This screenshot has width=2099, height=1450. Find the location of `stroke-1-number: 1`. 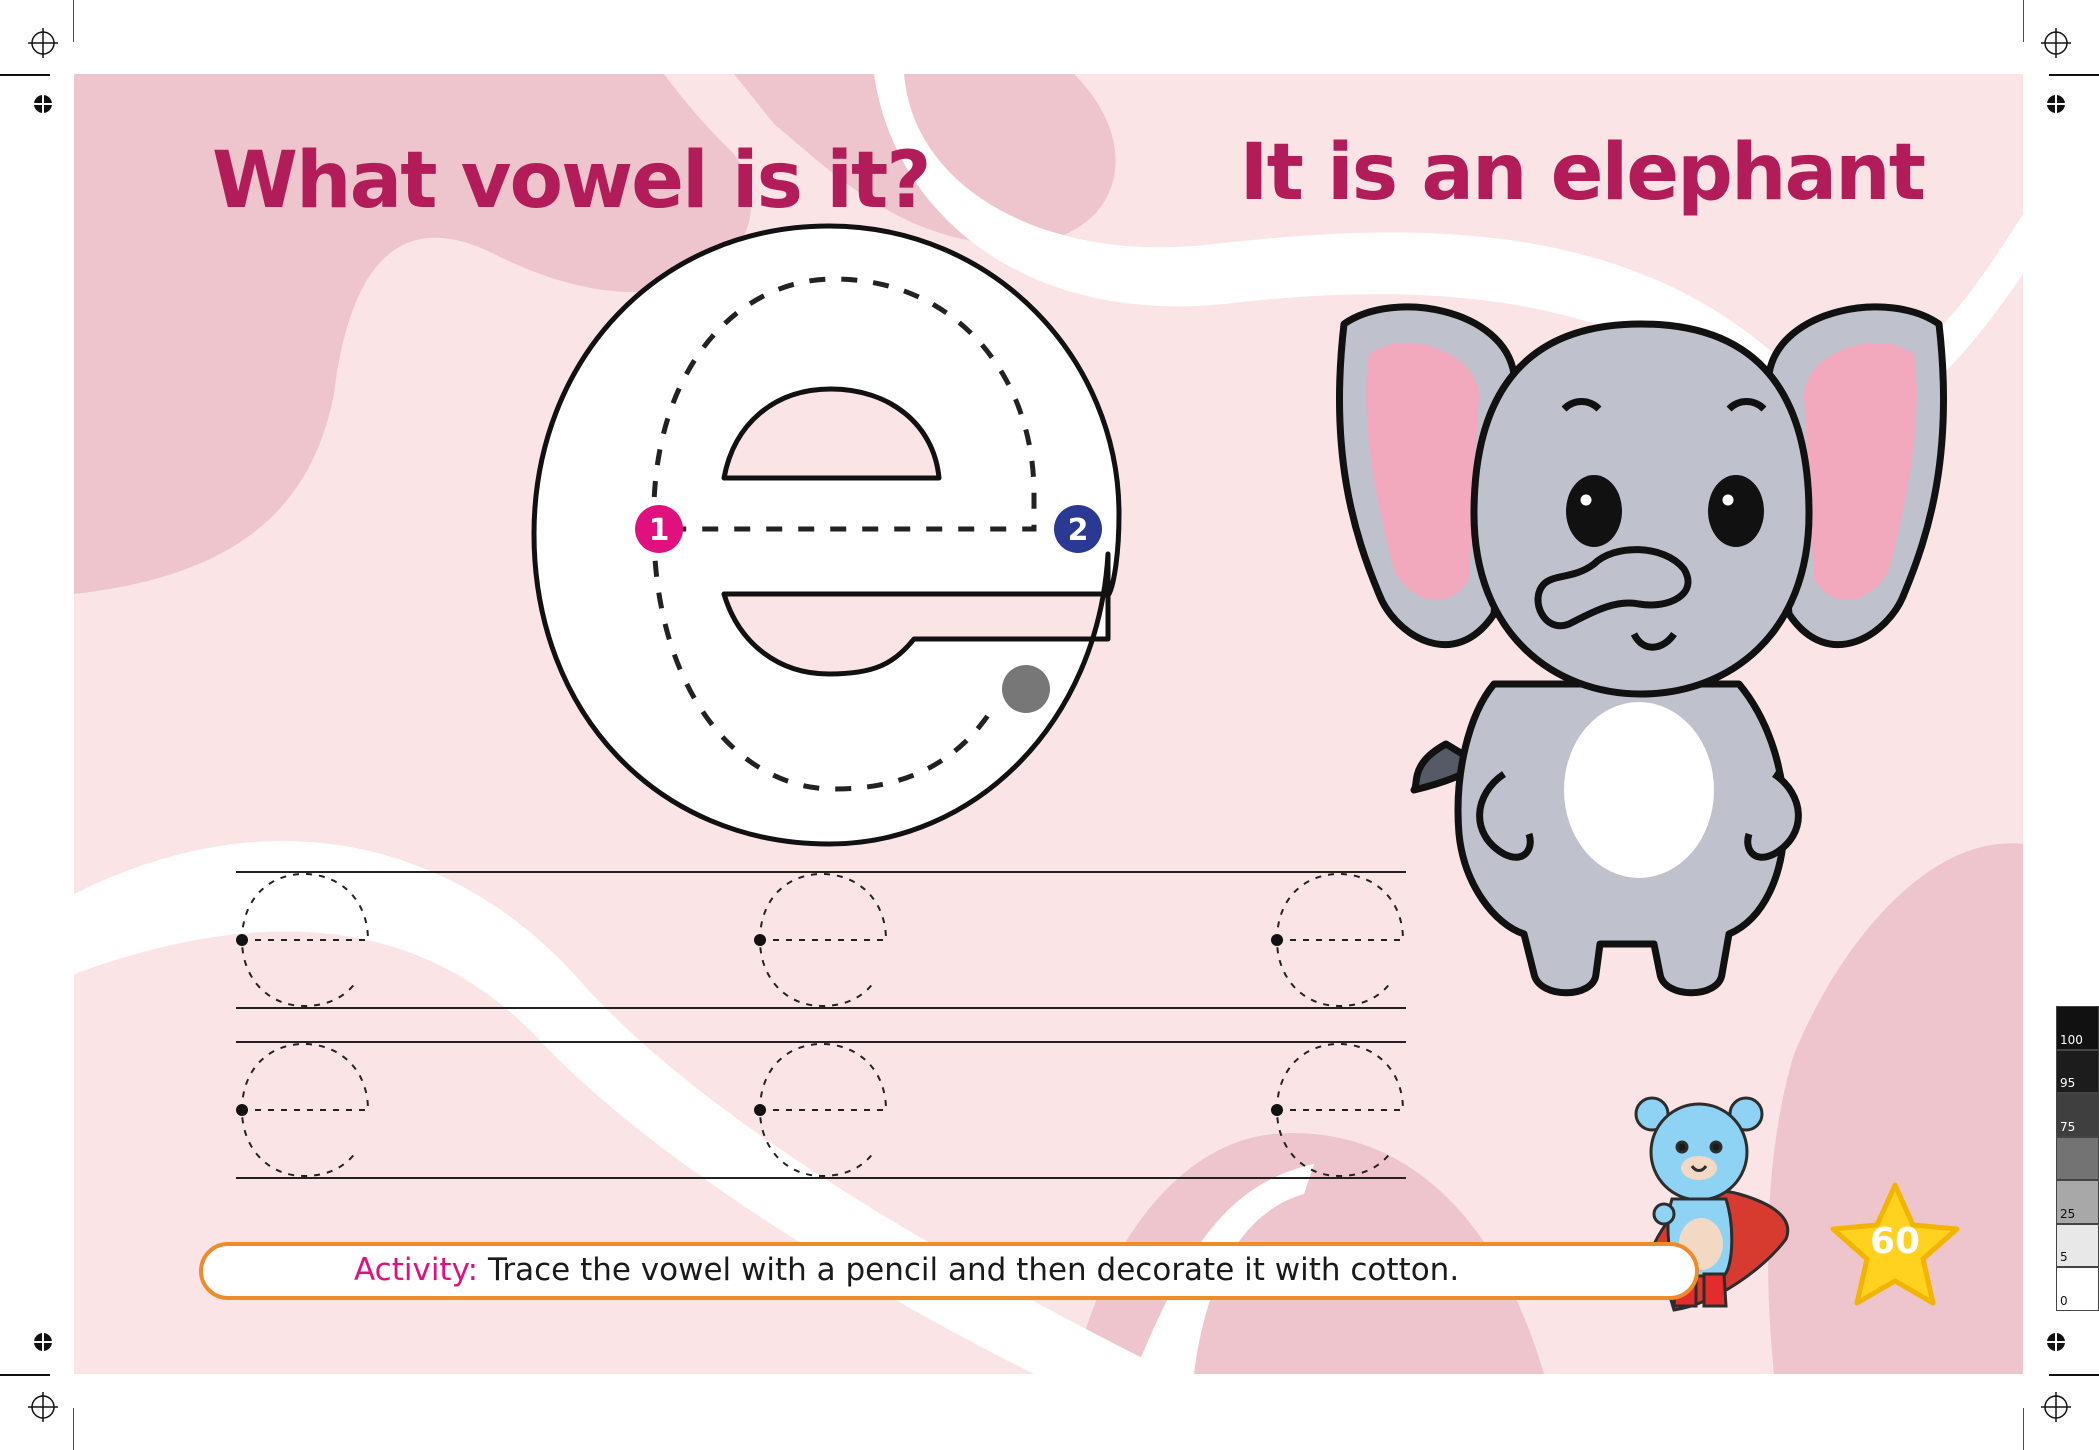

stroke-1-number: 1 is located at coordinates (659, 530).